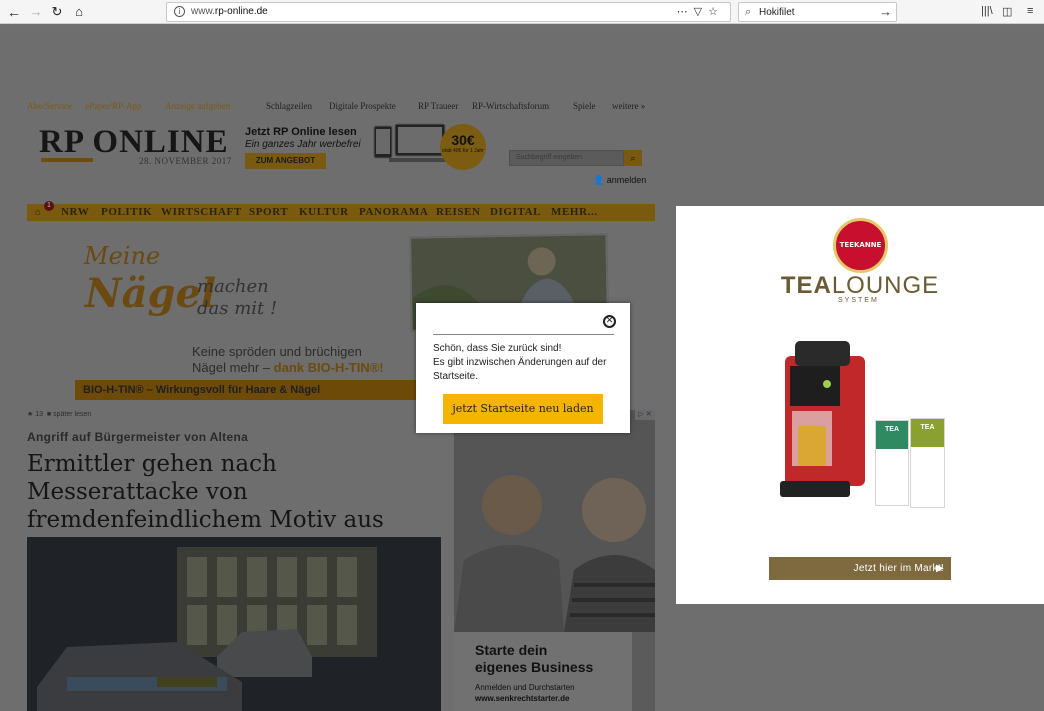 The width and height of the screenshot is (1044, 711). Describe the element at coordinates (59, 414) in the screenshot. I see `article-meta: ★ 13 ■ später lesen` at that location.